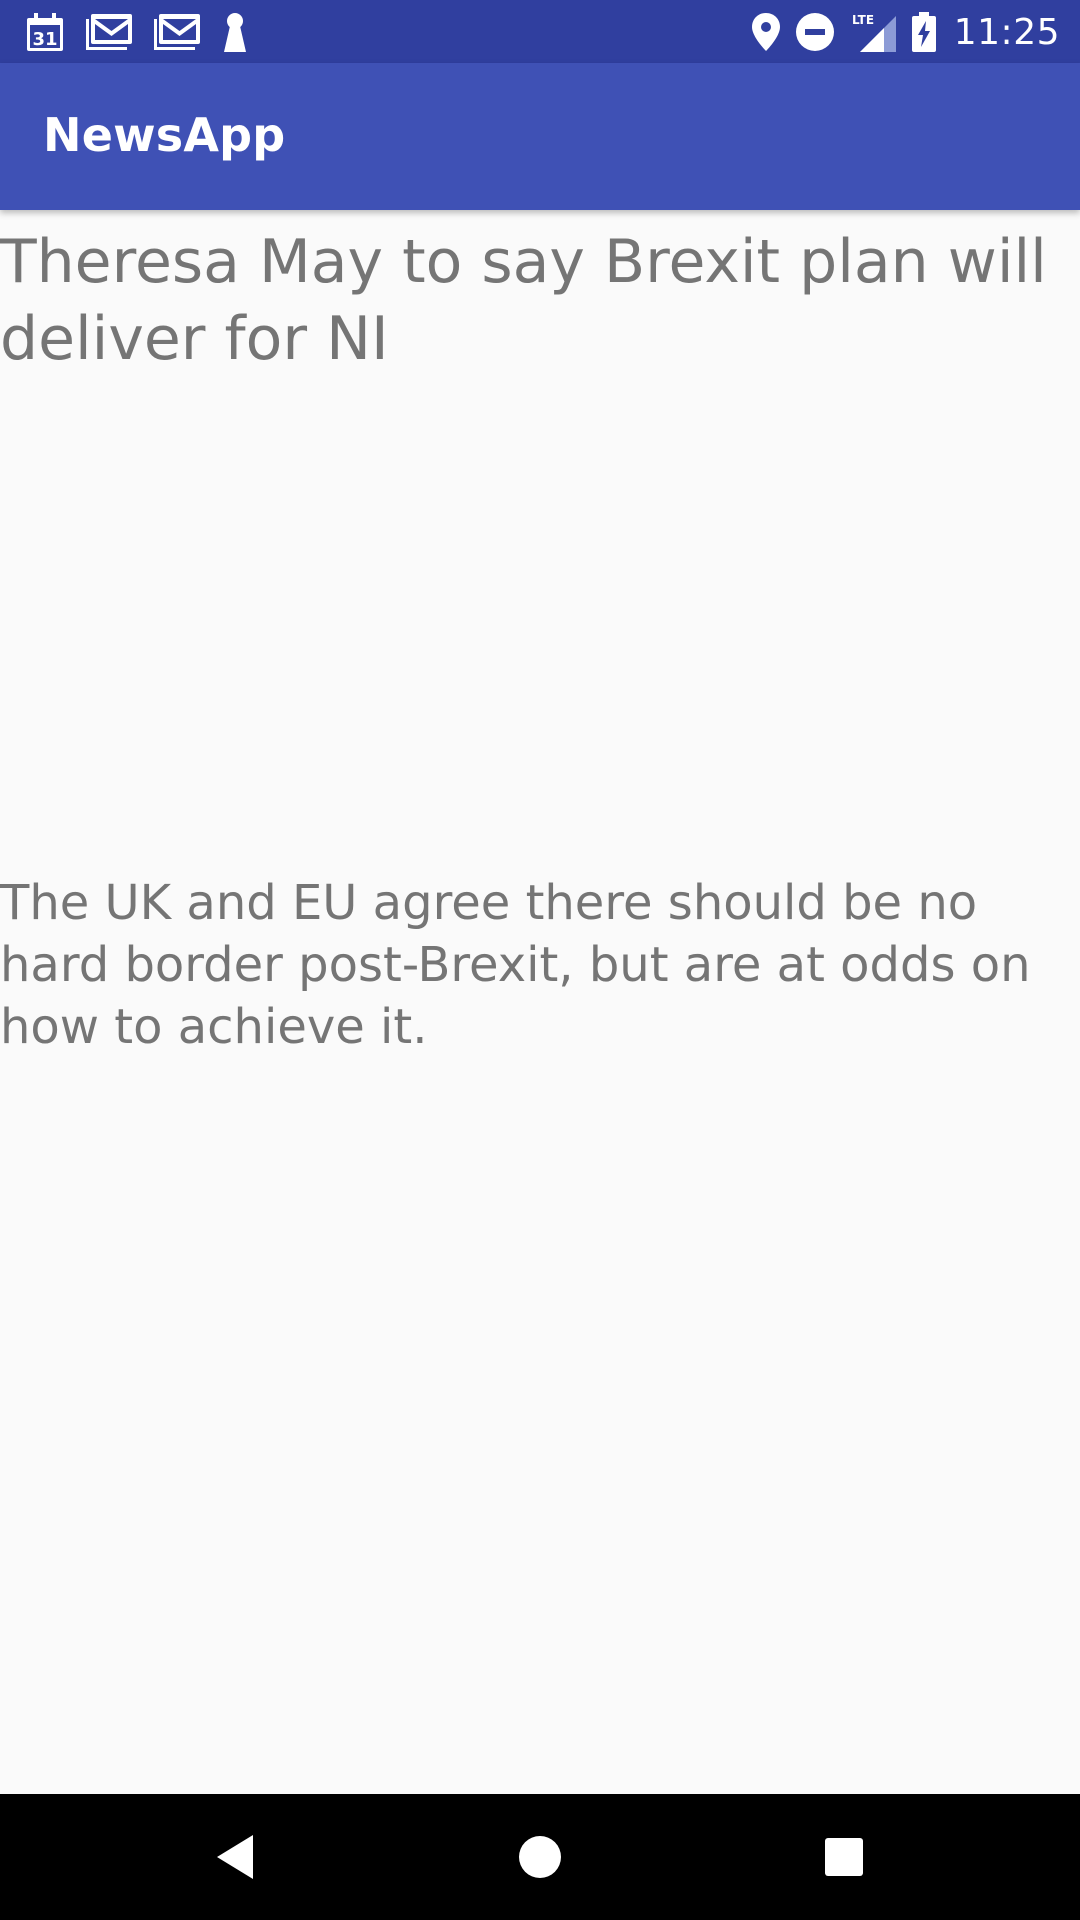 The width and height of the screenshot is (1080, 1920). I want to click on location-icon, so click(765, 32).